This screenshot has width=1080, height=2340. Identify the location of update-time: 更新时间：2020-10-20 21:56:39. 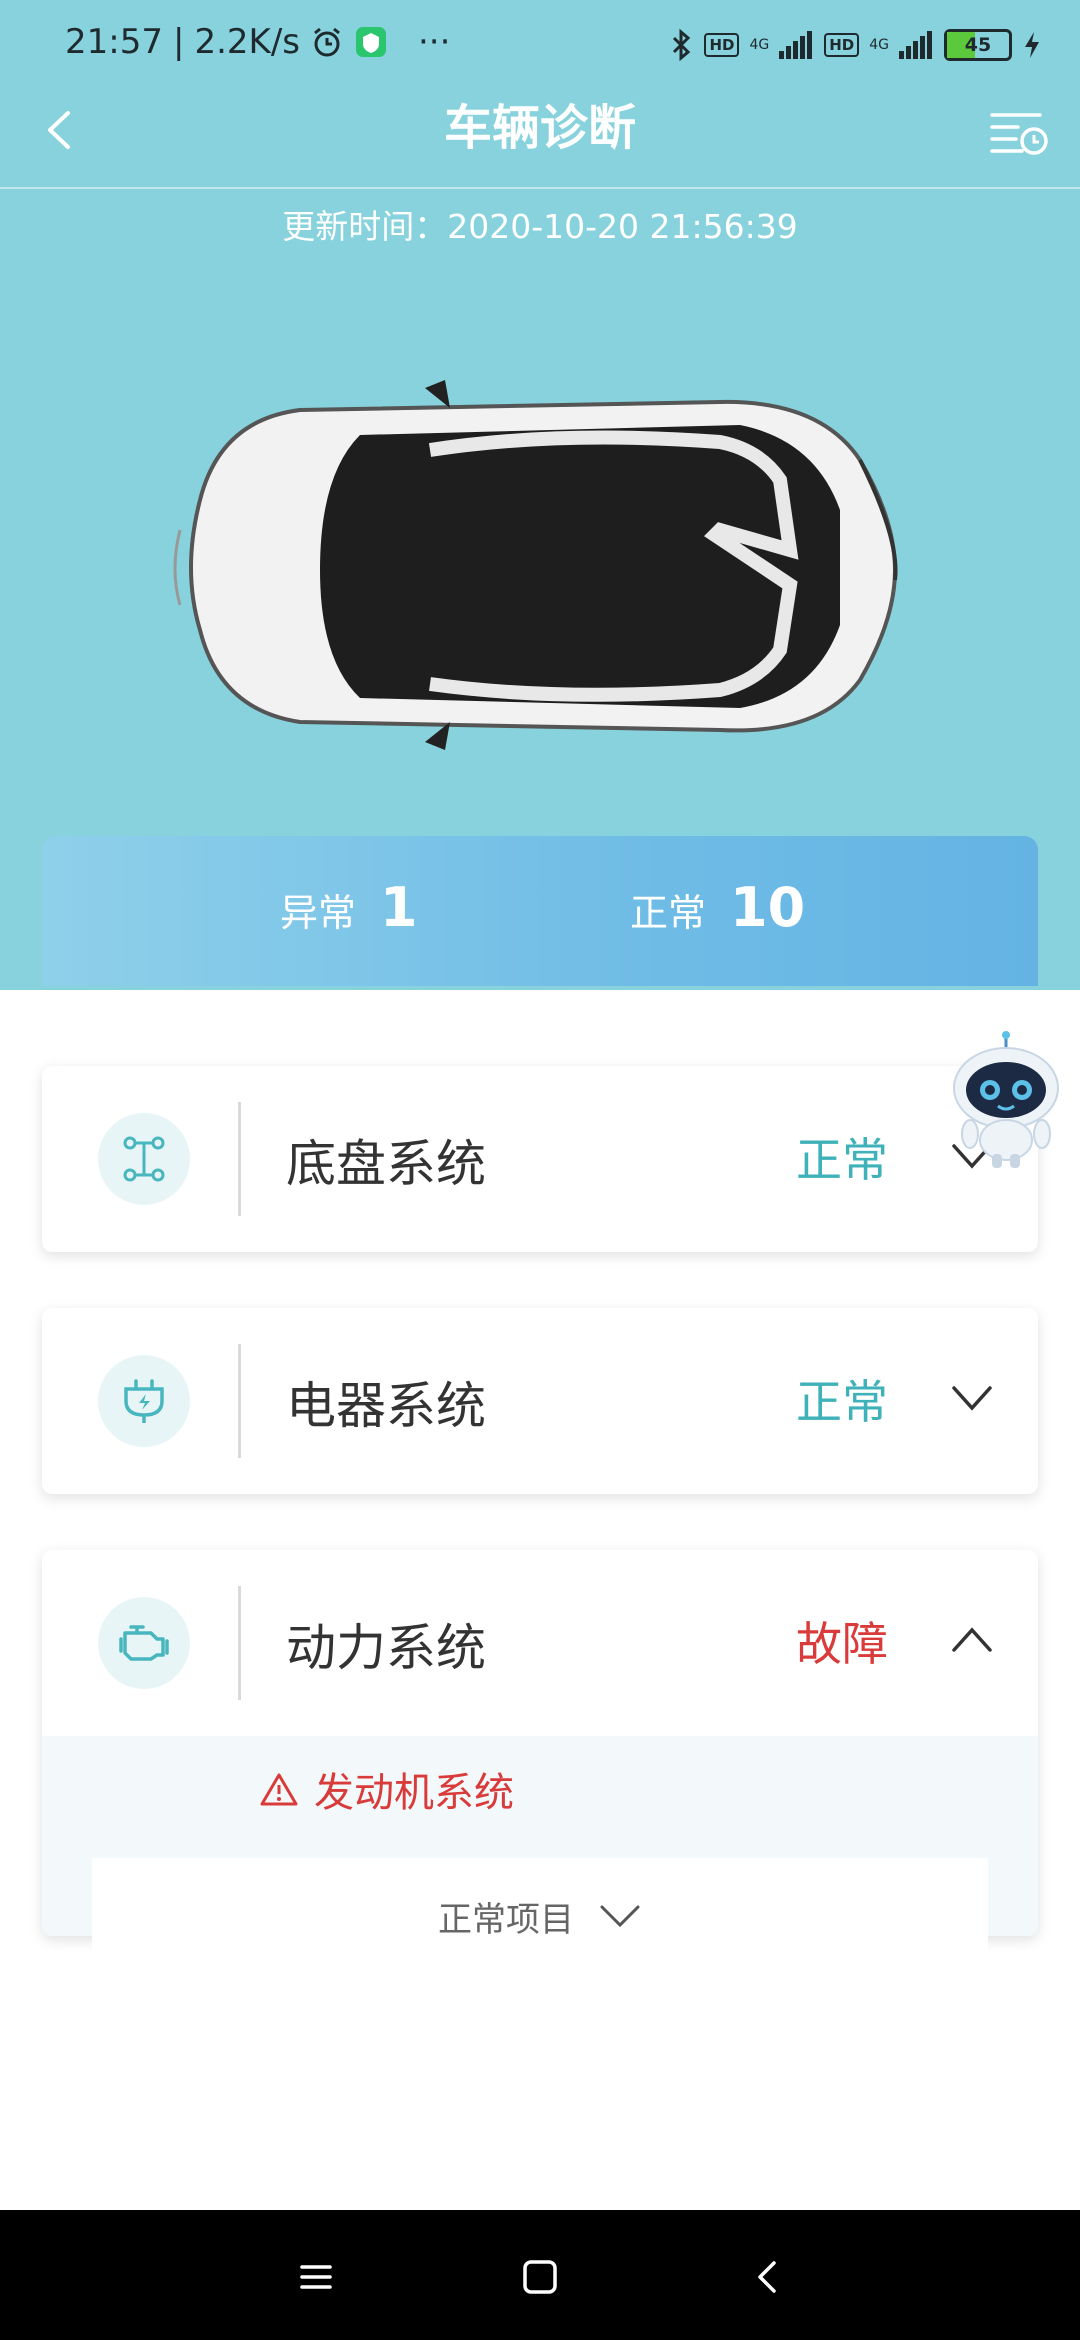
(540, 226).